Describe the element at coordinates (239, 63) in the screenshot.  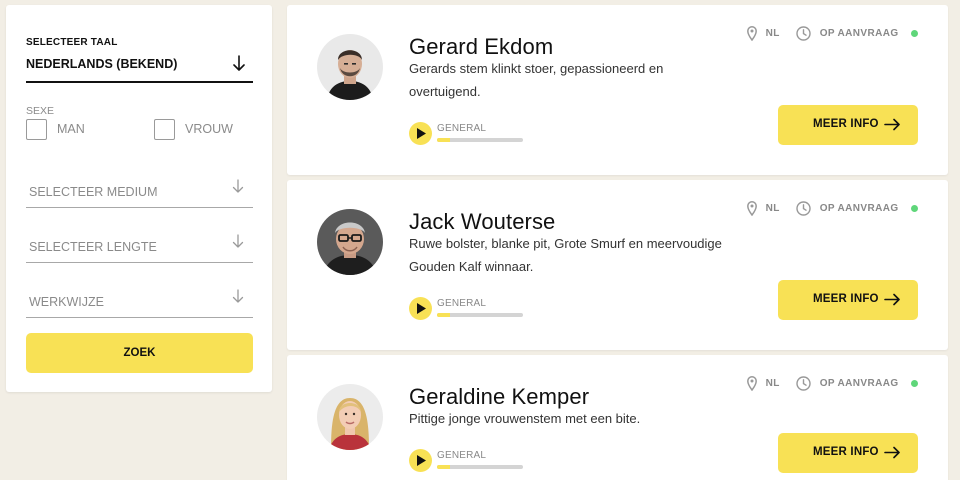
I see `arrow-down-icon` at that location.